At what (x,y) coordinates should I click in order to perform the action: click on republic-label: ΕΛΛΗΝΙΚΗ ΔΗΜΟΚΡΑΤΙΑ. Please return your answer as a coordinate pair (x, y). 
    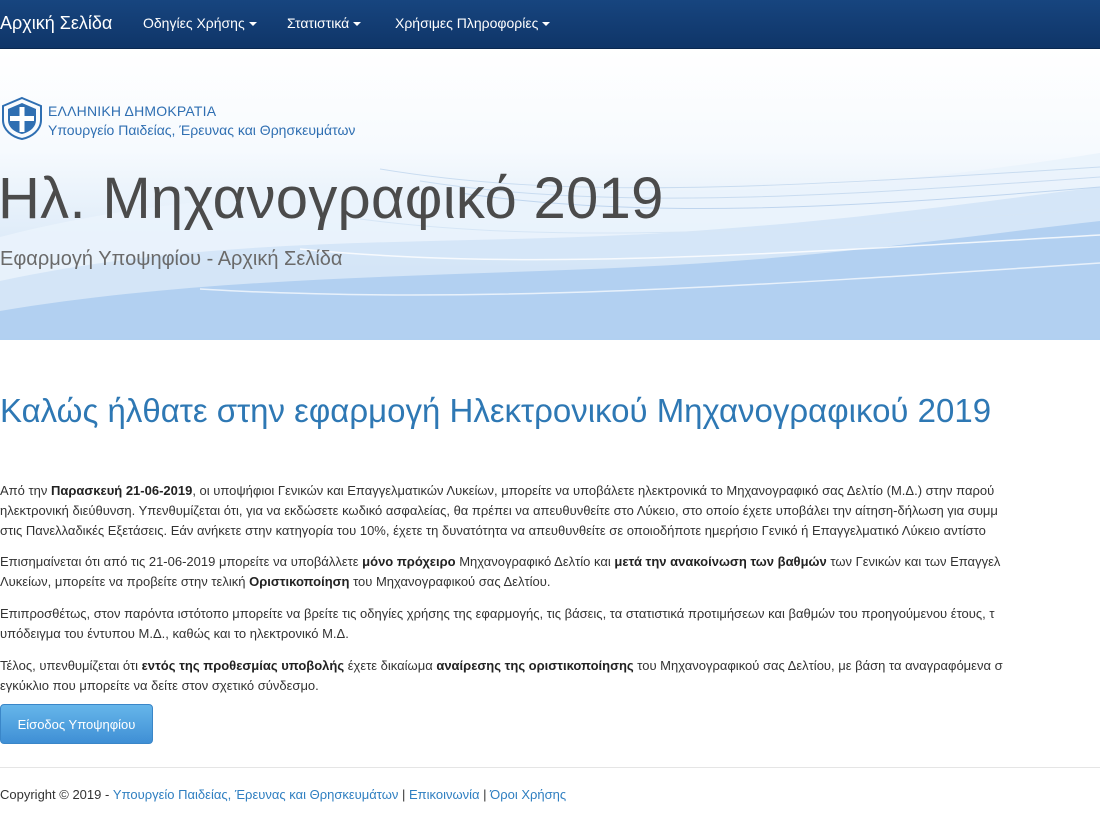
    Looking at the image, I should click on (132, 111).